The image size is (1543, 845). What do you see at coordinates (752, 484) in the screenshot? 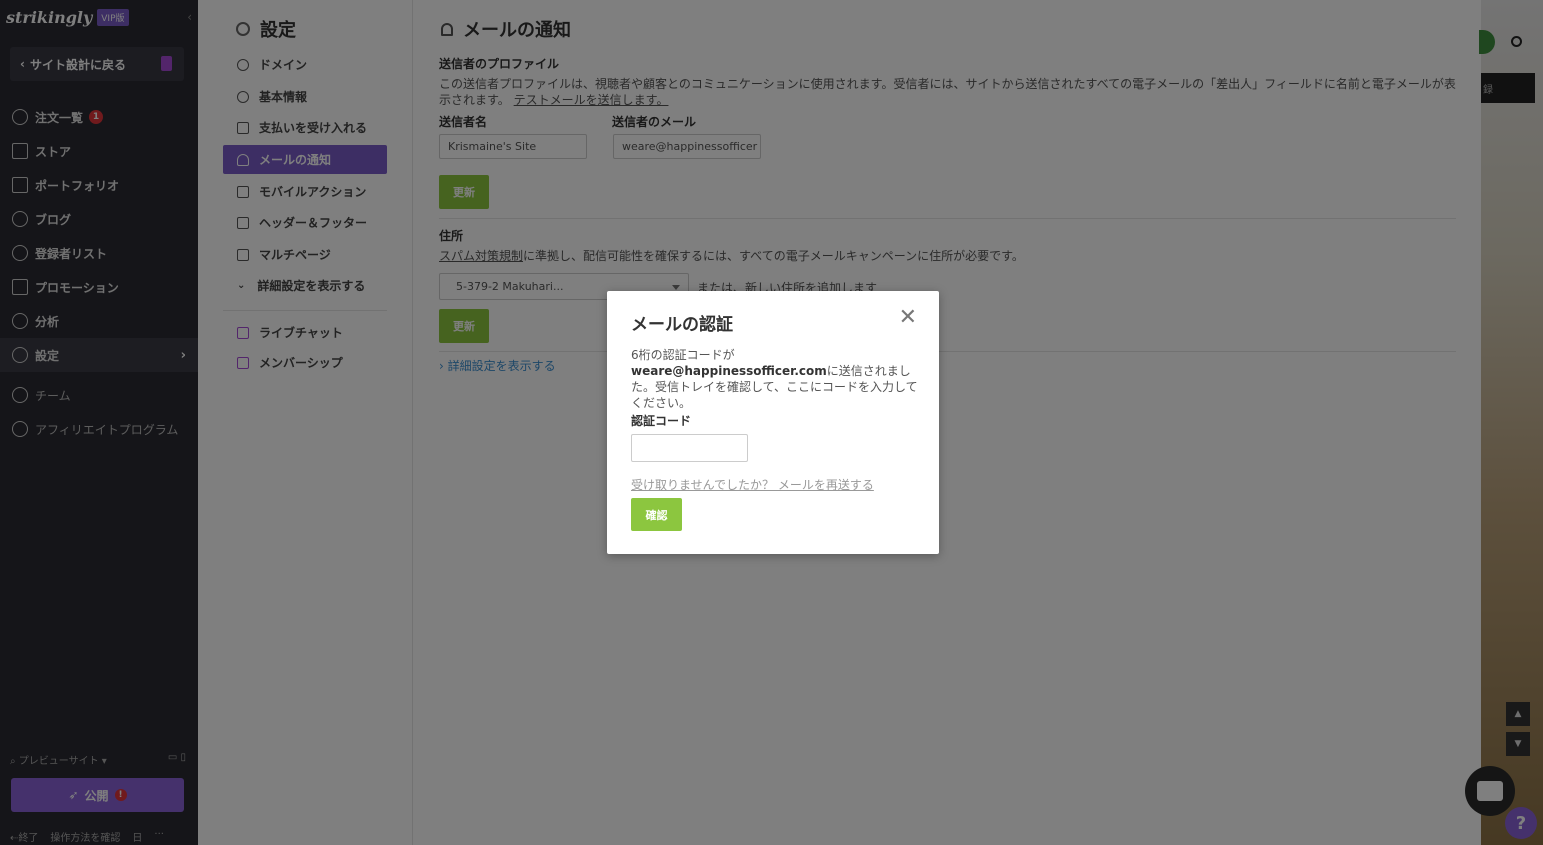
I see `resend-email-link: 受け取りませんでしたか？ メールを再送する` at bounding box center [752, 484].